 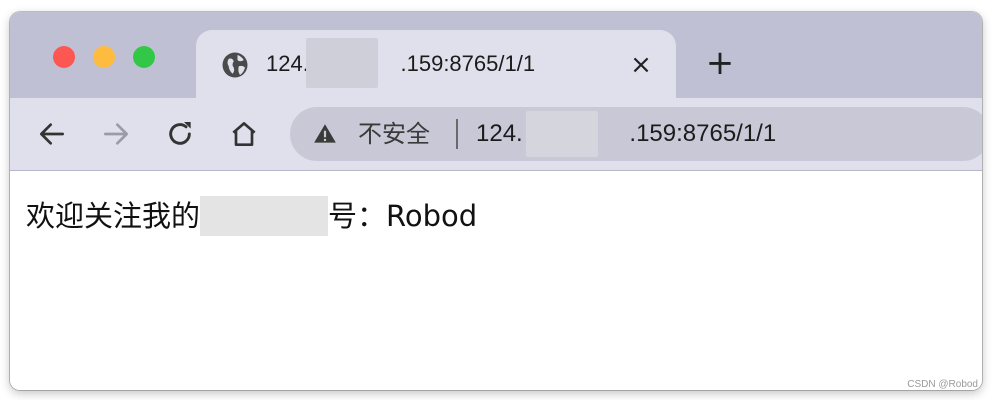 What do you see at coordinates (116, 134) in the screenshot?
I see `arrow-right-icon` at bounding box center [116, 134].